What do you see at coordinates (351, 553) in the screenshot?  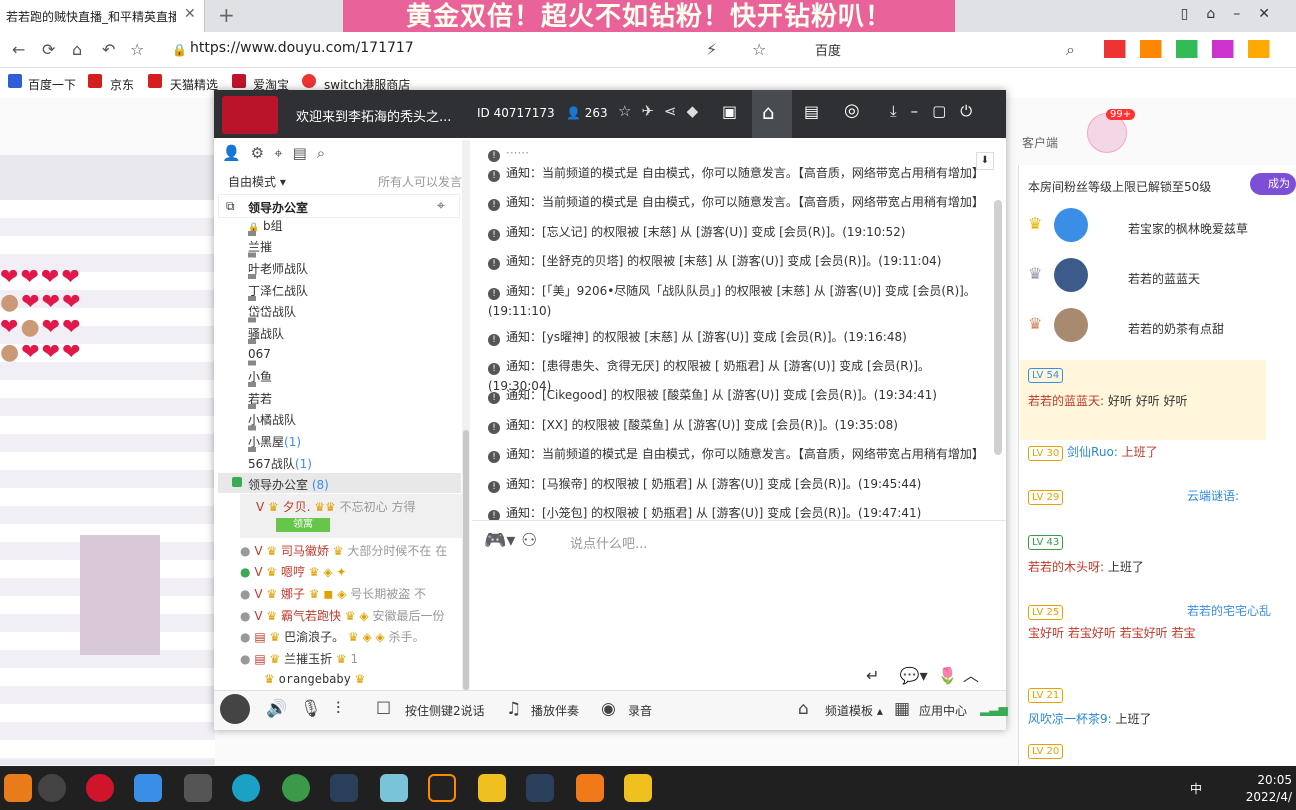 I see `member-row: ● V ♛ 司马徽娇 ♛ 大部分时候不在 在` at bounding box center [351, 553].